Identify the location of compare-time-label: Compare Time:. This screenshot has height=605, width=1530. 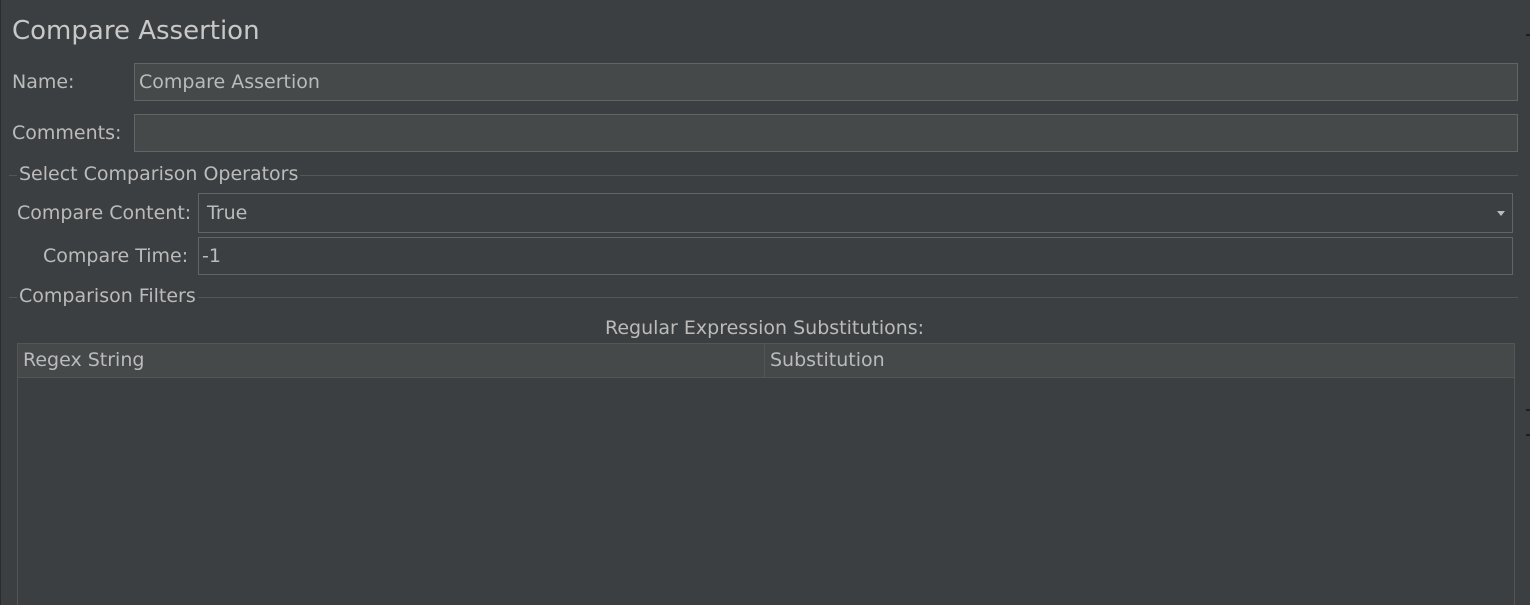
(116, 256).